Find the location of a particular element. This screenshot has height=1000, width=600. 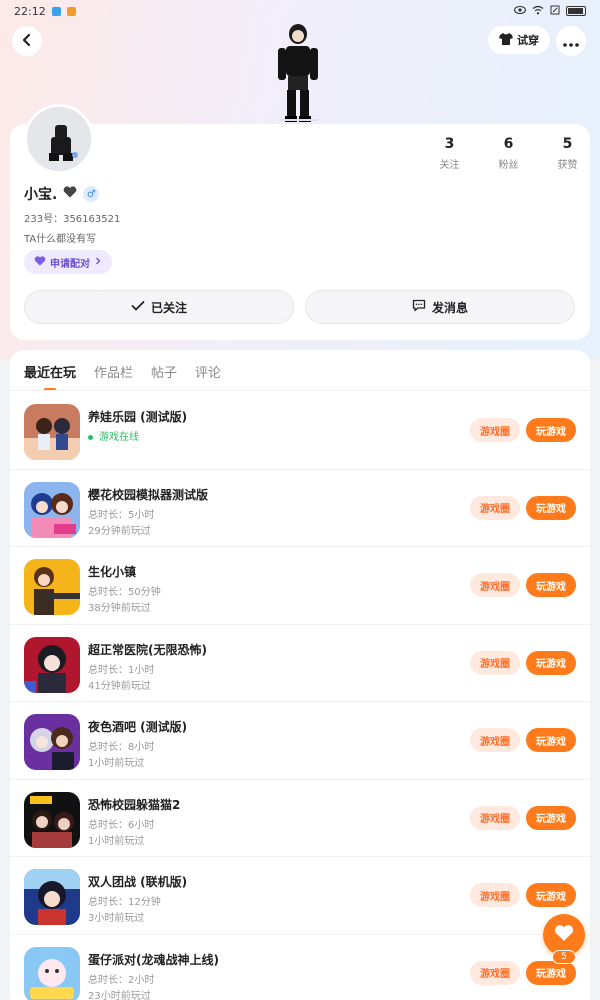

stat-number: 6 is located at coordinates (508, 144).